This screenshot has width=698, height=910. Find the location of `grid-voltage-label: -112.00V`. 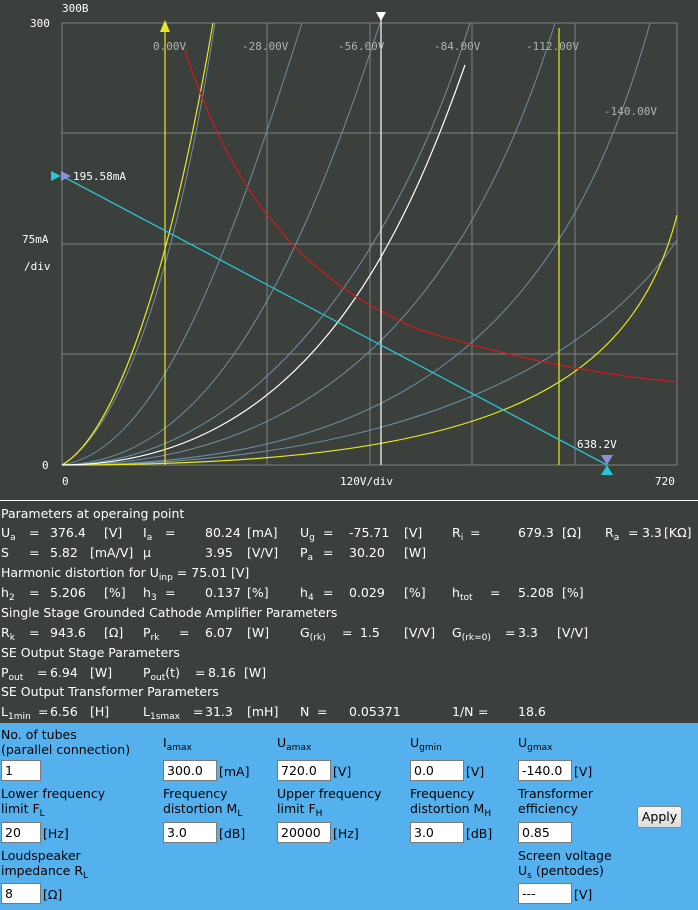

grid-voltage-label: -112.00V is located at coordinates (552, 46).